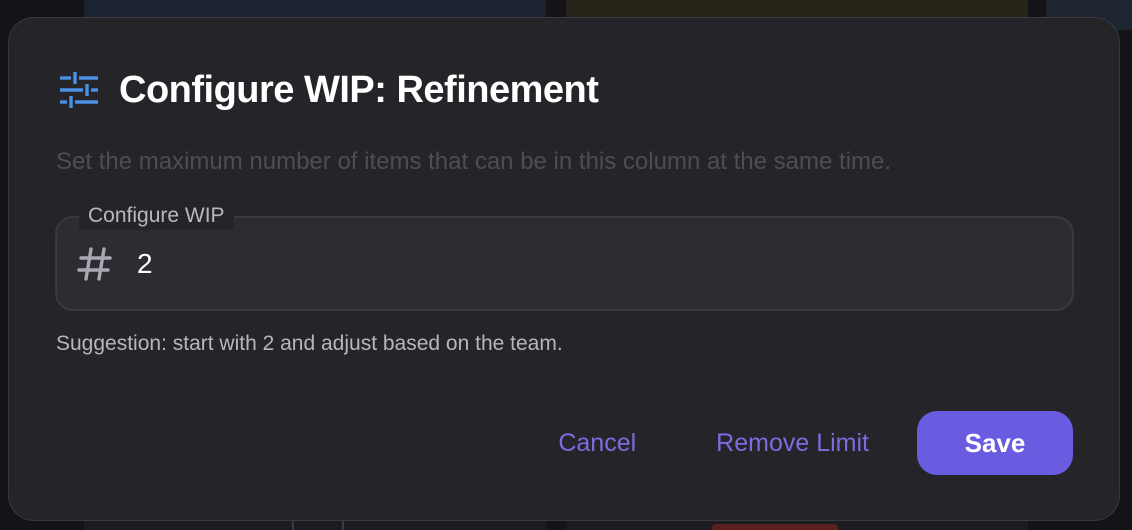 This screenshot has height=530, width=1132. Describe the element at coordinates (587, 264) in the screenshot. I see `wip-limit-input` at that location.